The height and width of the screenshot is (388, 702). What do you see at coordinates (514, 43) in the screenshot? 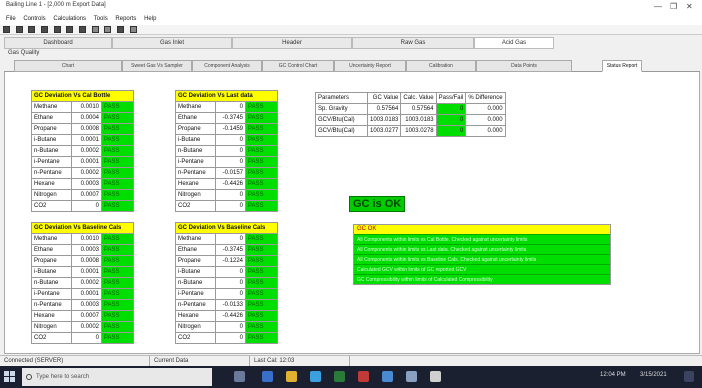
I see `tab-acid-gas: Acid Gas` at bounding box center [514, 43].